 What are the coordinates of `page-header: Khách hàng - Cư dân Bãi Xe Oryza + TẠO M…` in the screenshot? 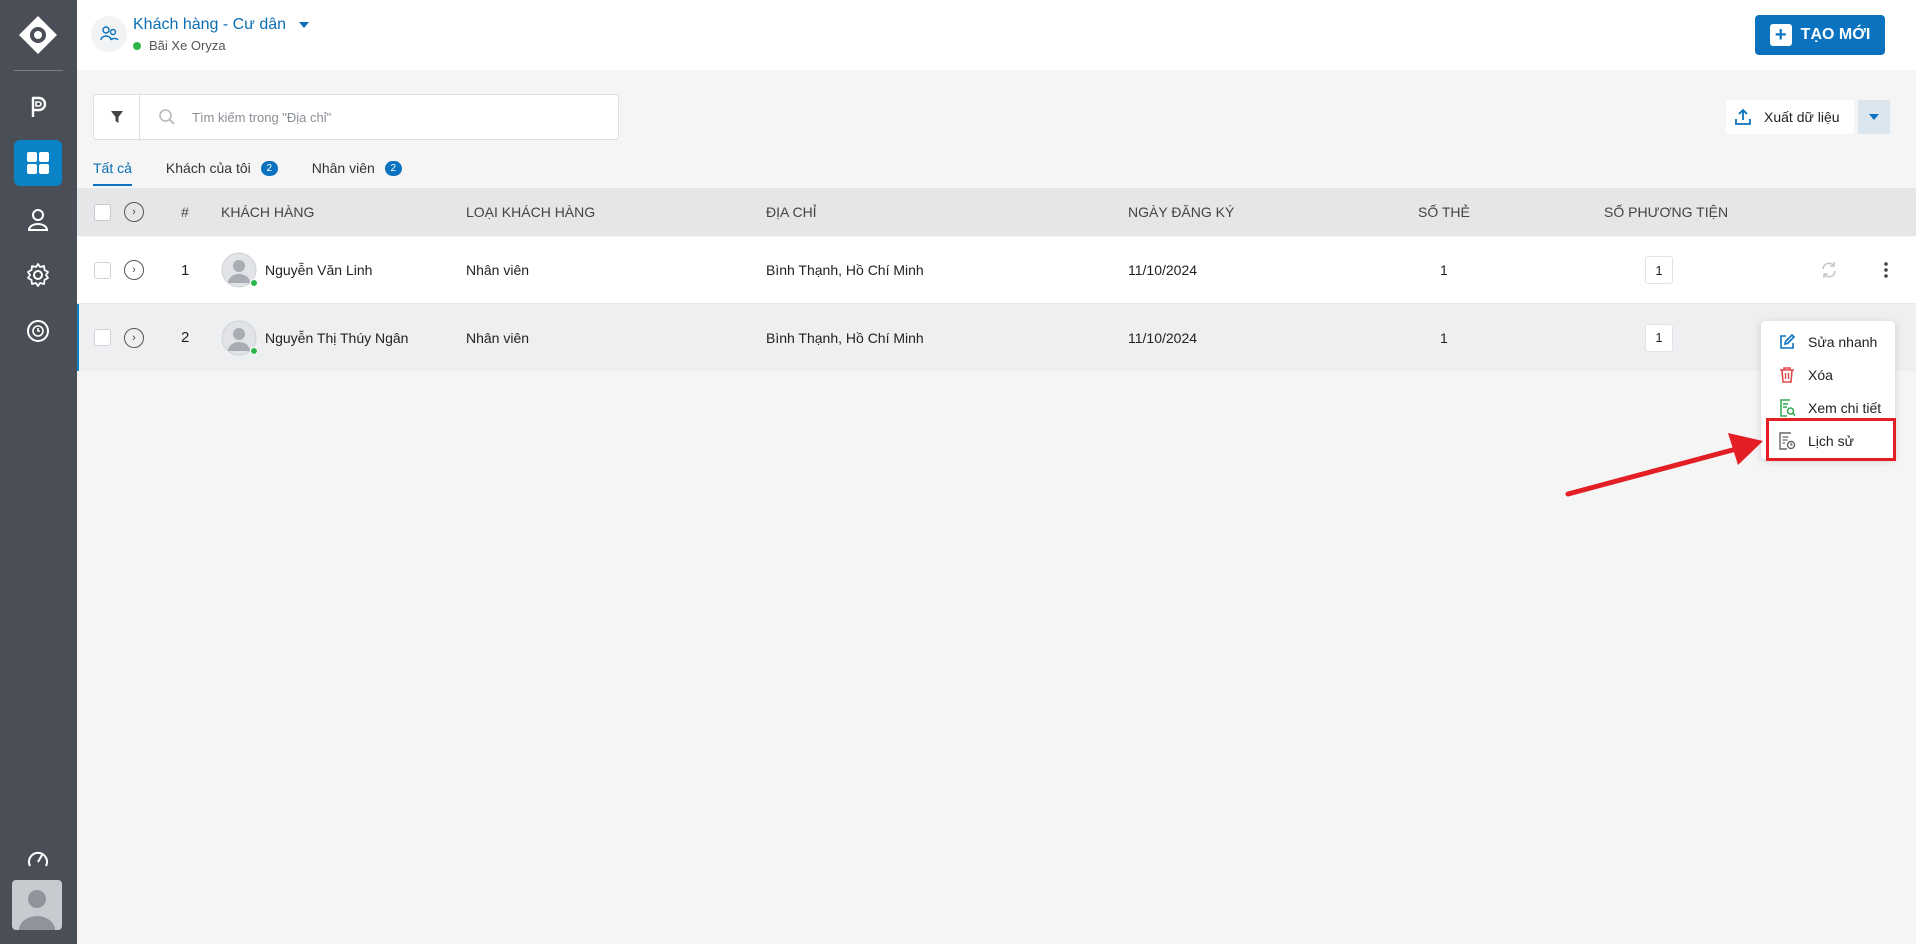 It's located at (996, 35).